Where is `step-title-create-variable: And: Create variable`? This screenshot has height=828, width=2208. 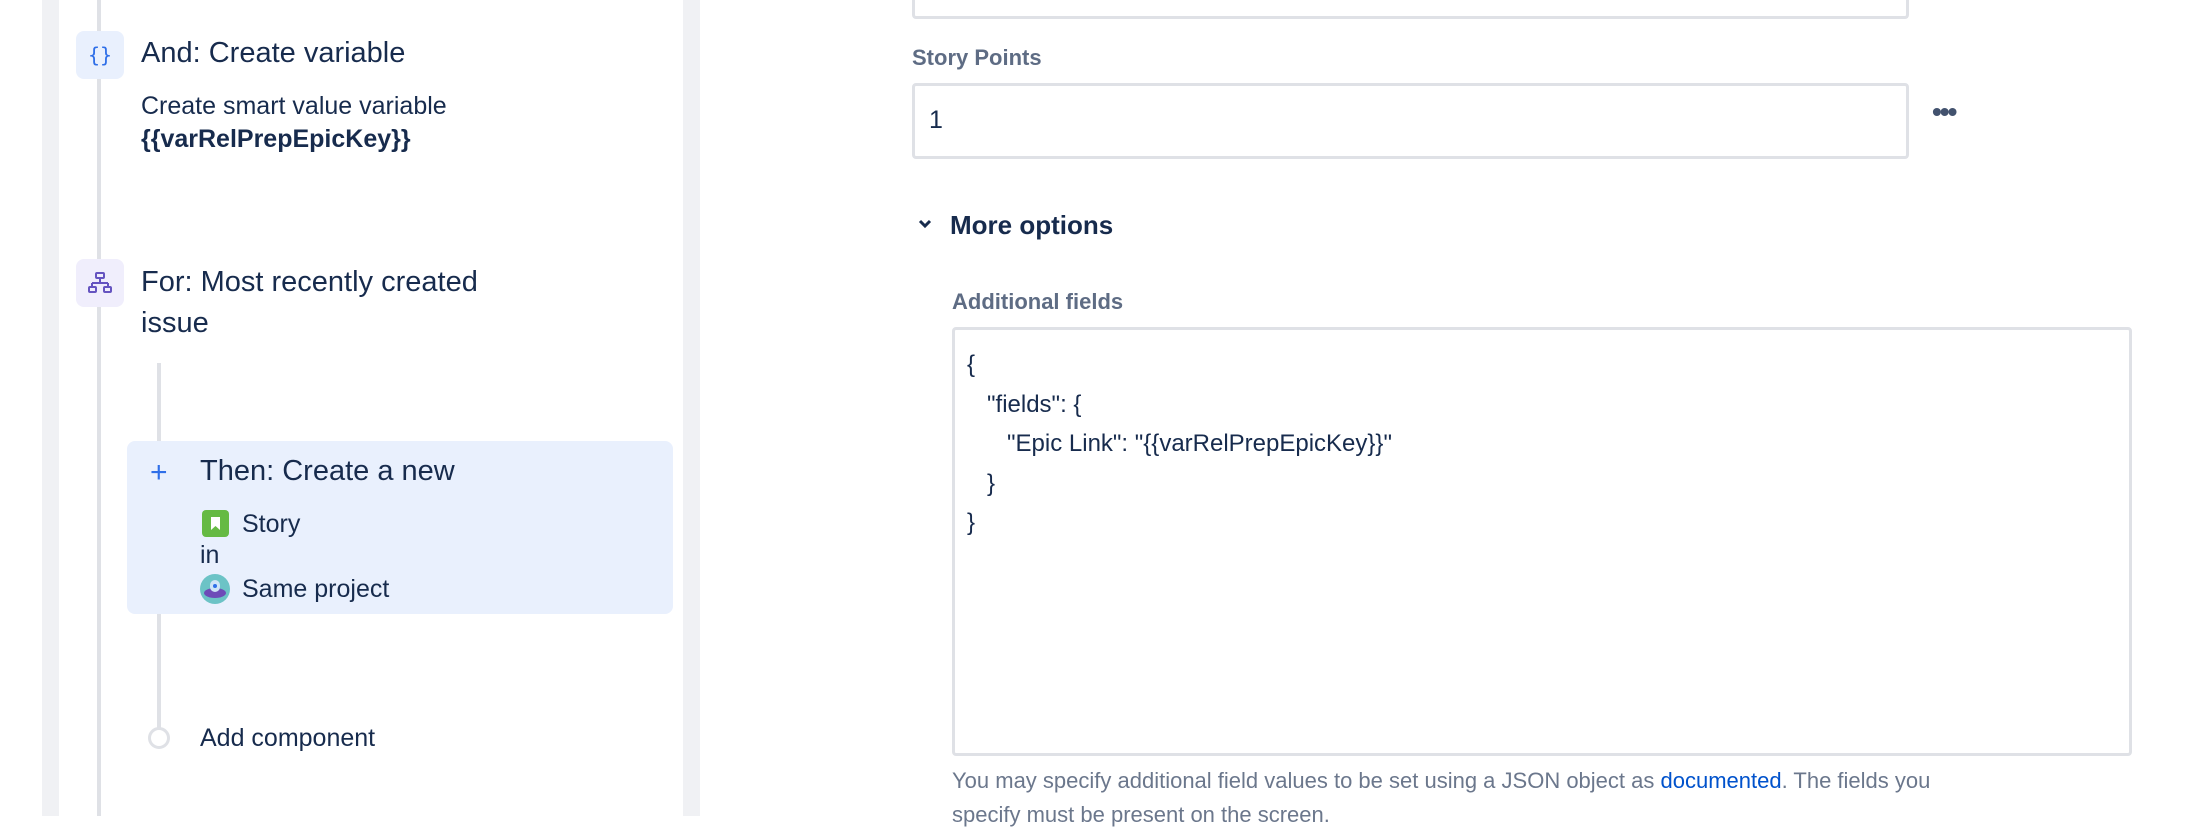 step-title-create-variable: And: Create variable is located at coordinates (273, 53).